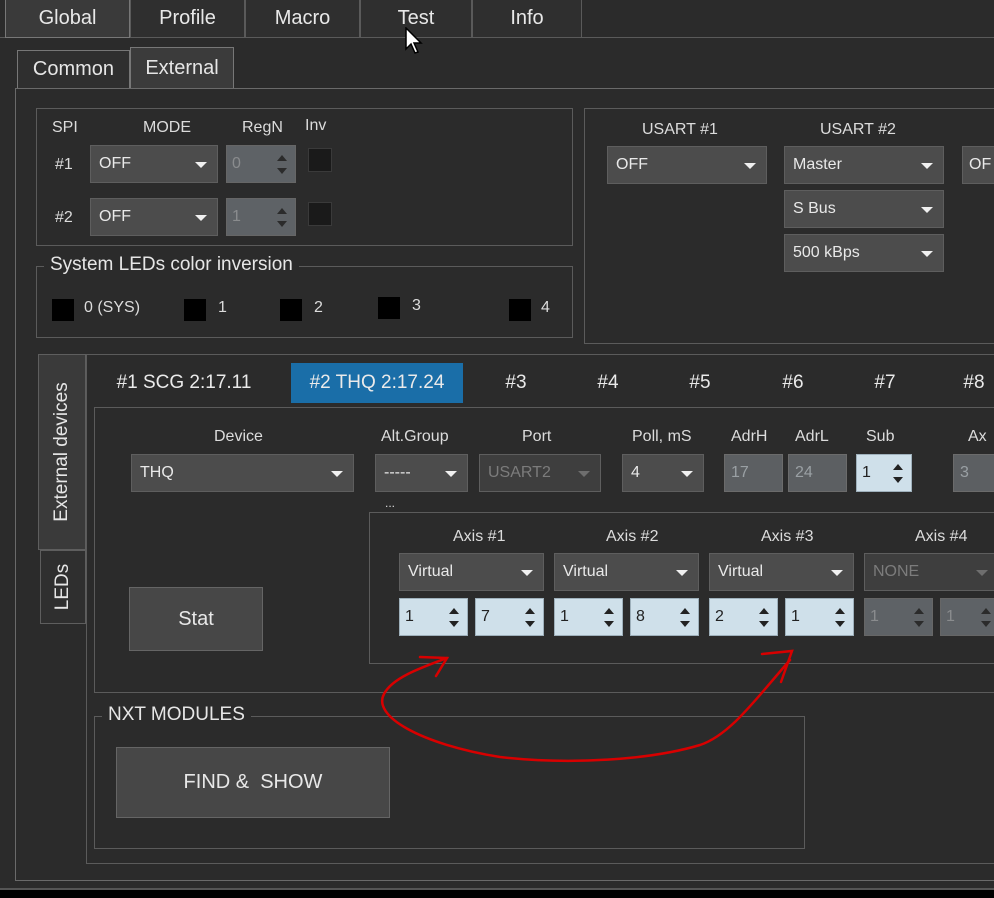 The width and height of the screenshot is (994, 898). I want to click on mouse-cursor-icon, so click(414, 40).